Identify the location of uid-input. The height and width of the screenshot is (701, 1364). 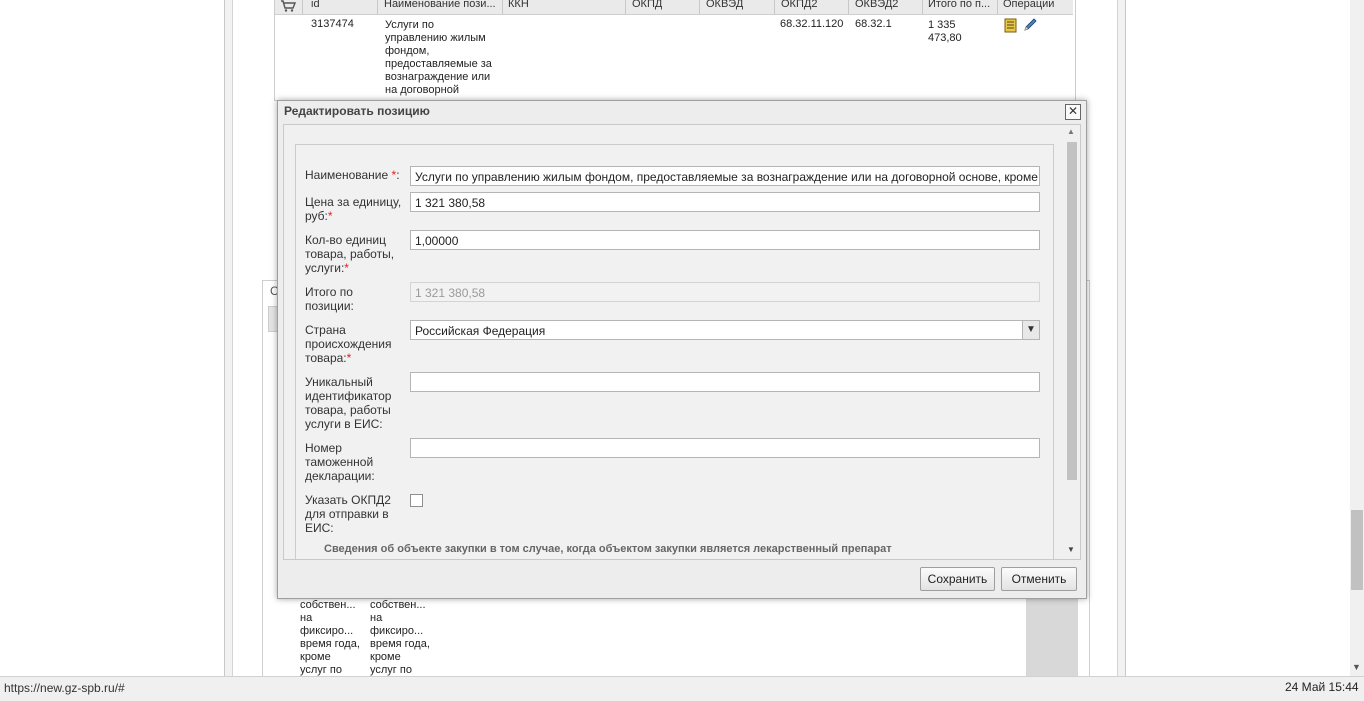
(725, 382).